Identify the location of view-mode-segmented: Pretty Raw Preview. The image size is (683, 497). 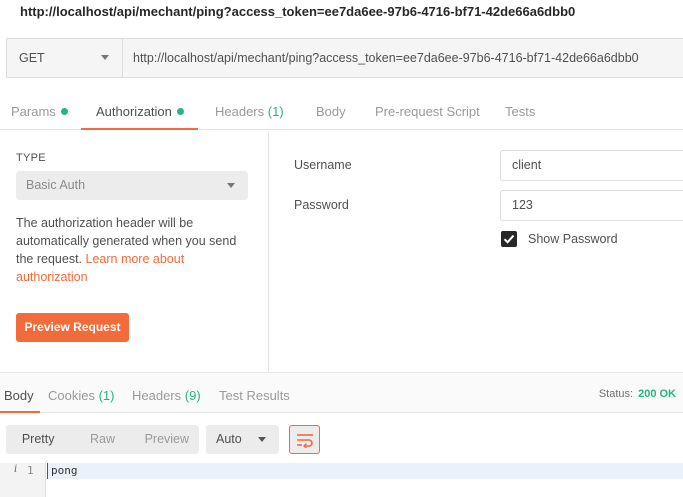
(102, 439).